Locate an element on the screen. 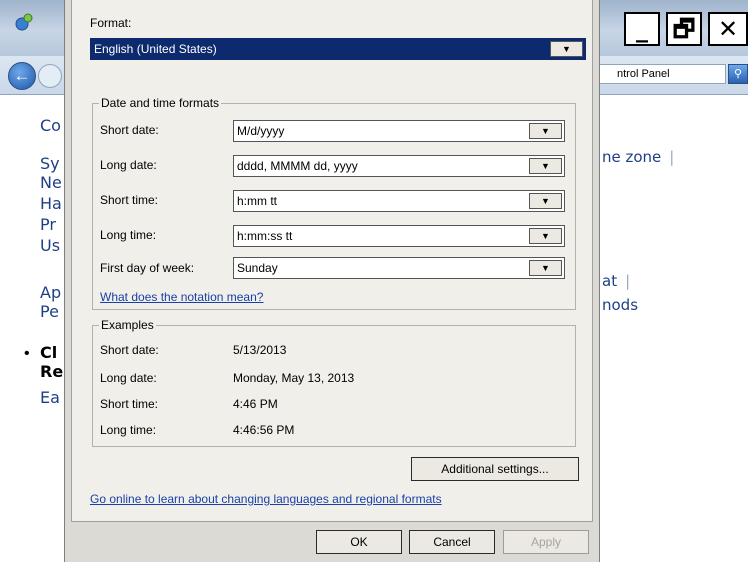 The width and height of the screenshot is (748, 562). short-time-label: Short time: is located at coordinates (129, 200).